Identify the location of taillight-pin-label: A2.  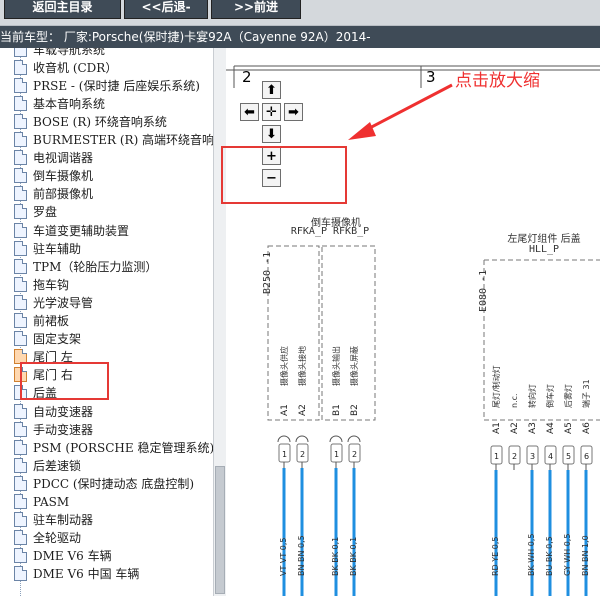
(515, 428).